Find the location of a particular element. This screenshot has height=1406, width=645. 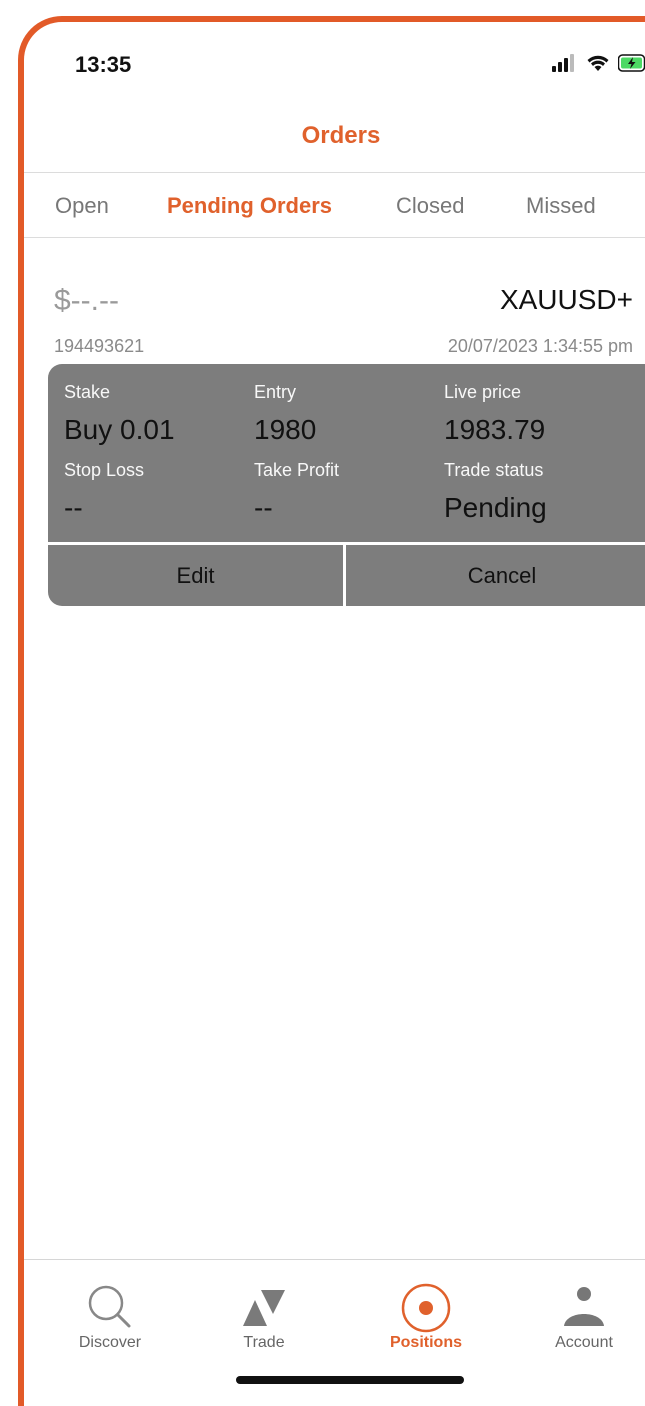

trade-status-label: Trade status is located at coordinates (494, 470).